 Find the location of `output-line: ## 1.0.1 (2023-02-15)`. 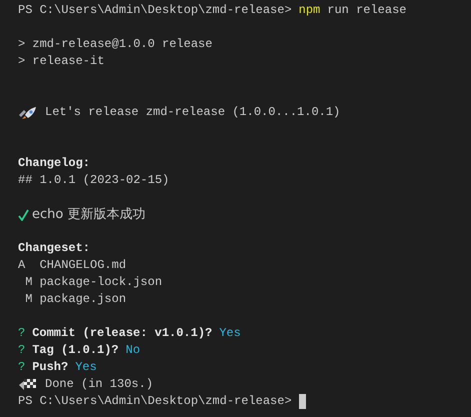

output-line: ## 1.0.1 (2023-02-15) is located at coordinates (94, 180).